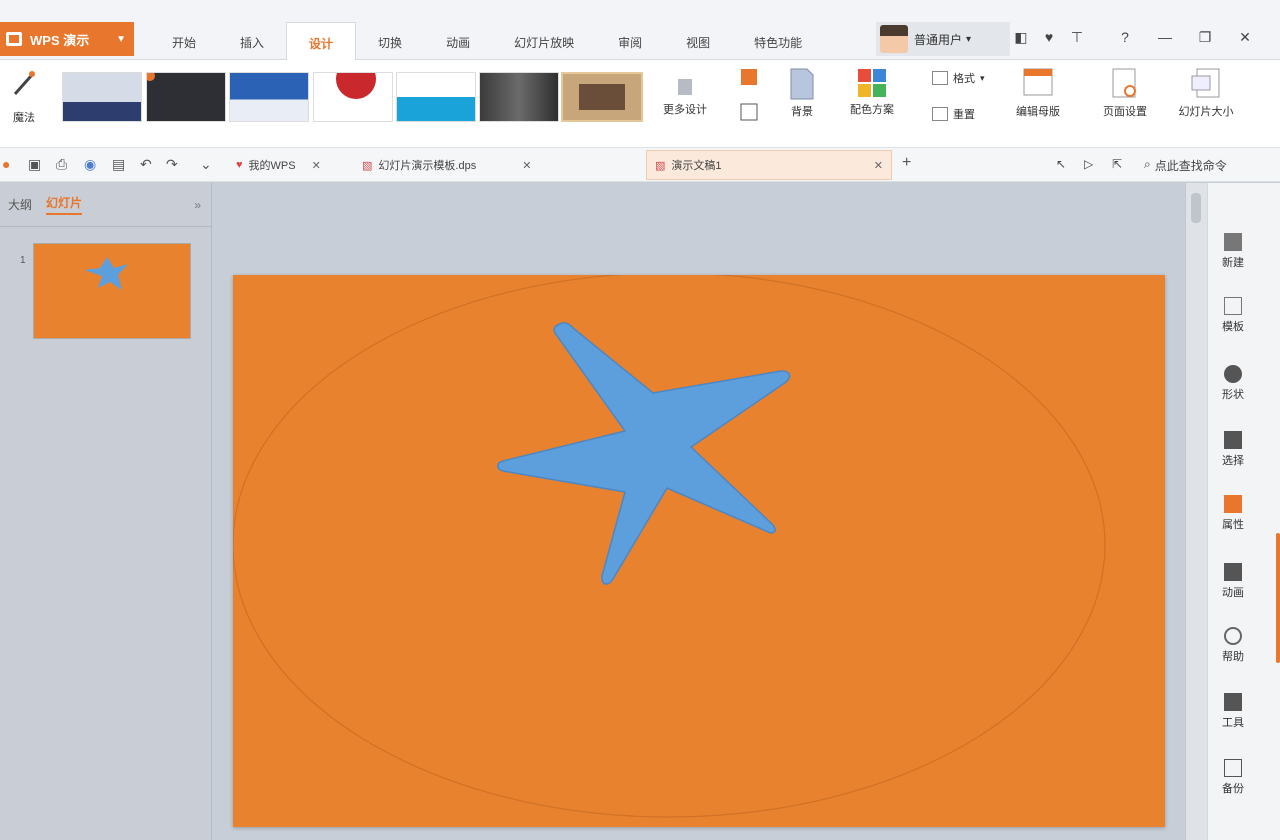  I want to click on customize-icon: ⌄, so click(206, 164).